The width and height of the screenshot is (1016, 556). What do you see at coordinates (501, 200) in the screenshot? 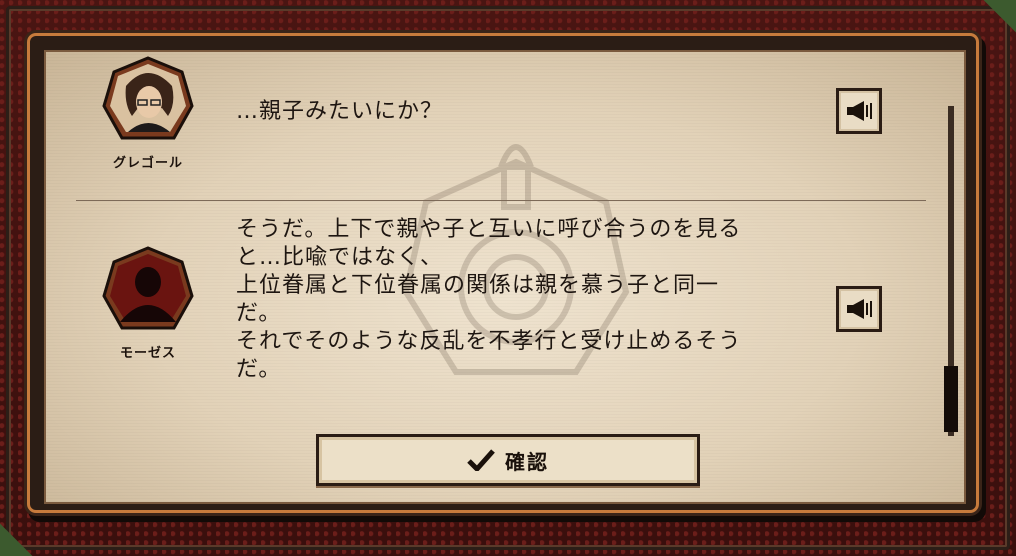
I see `entry-divider` at bounding box center [501, 200].